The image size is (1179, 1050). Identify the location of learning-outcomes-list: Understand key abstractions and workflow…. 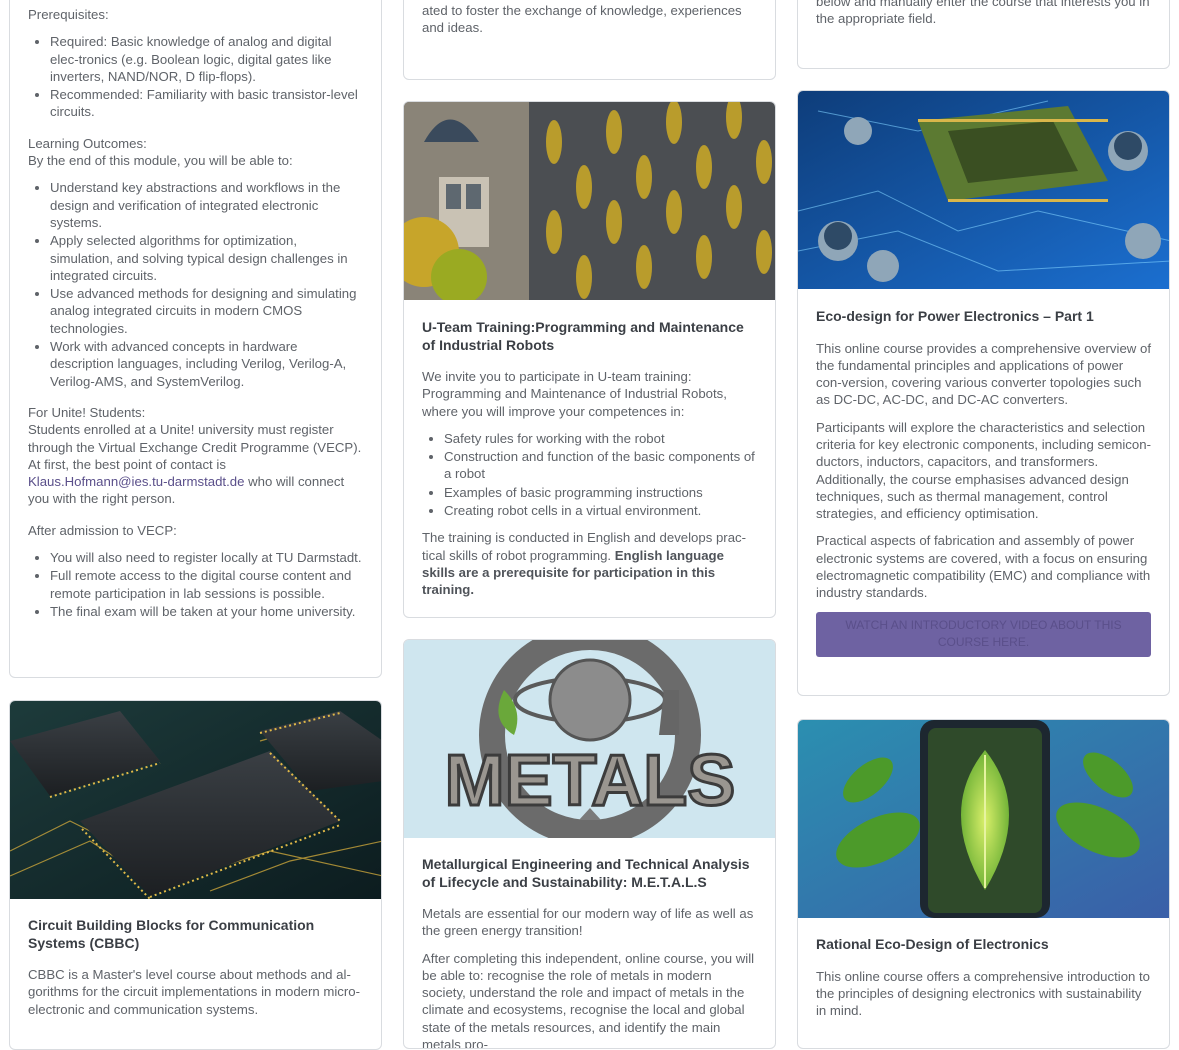
(195, 284).